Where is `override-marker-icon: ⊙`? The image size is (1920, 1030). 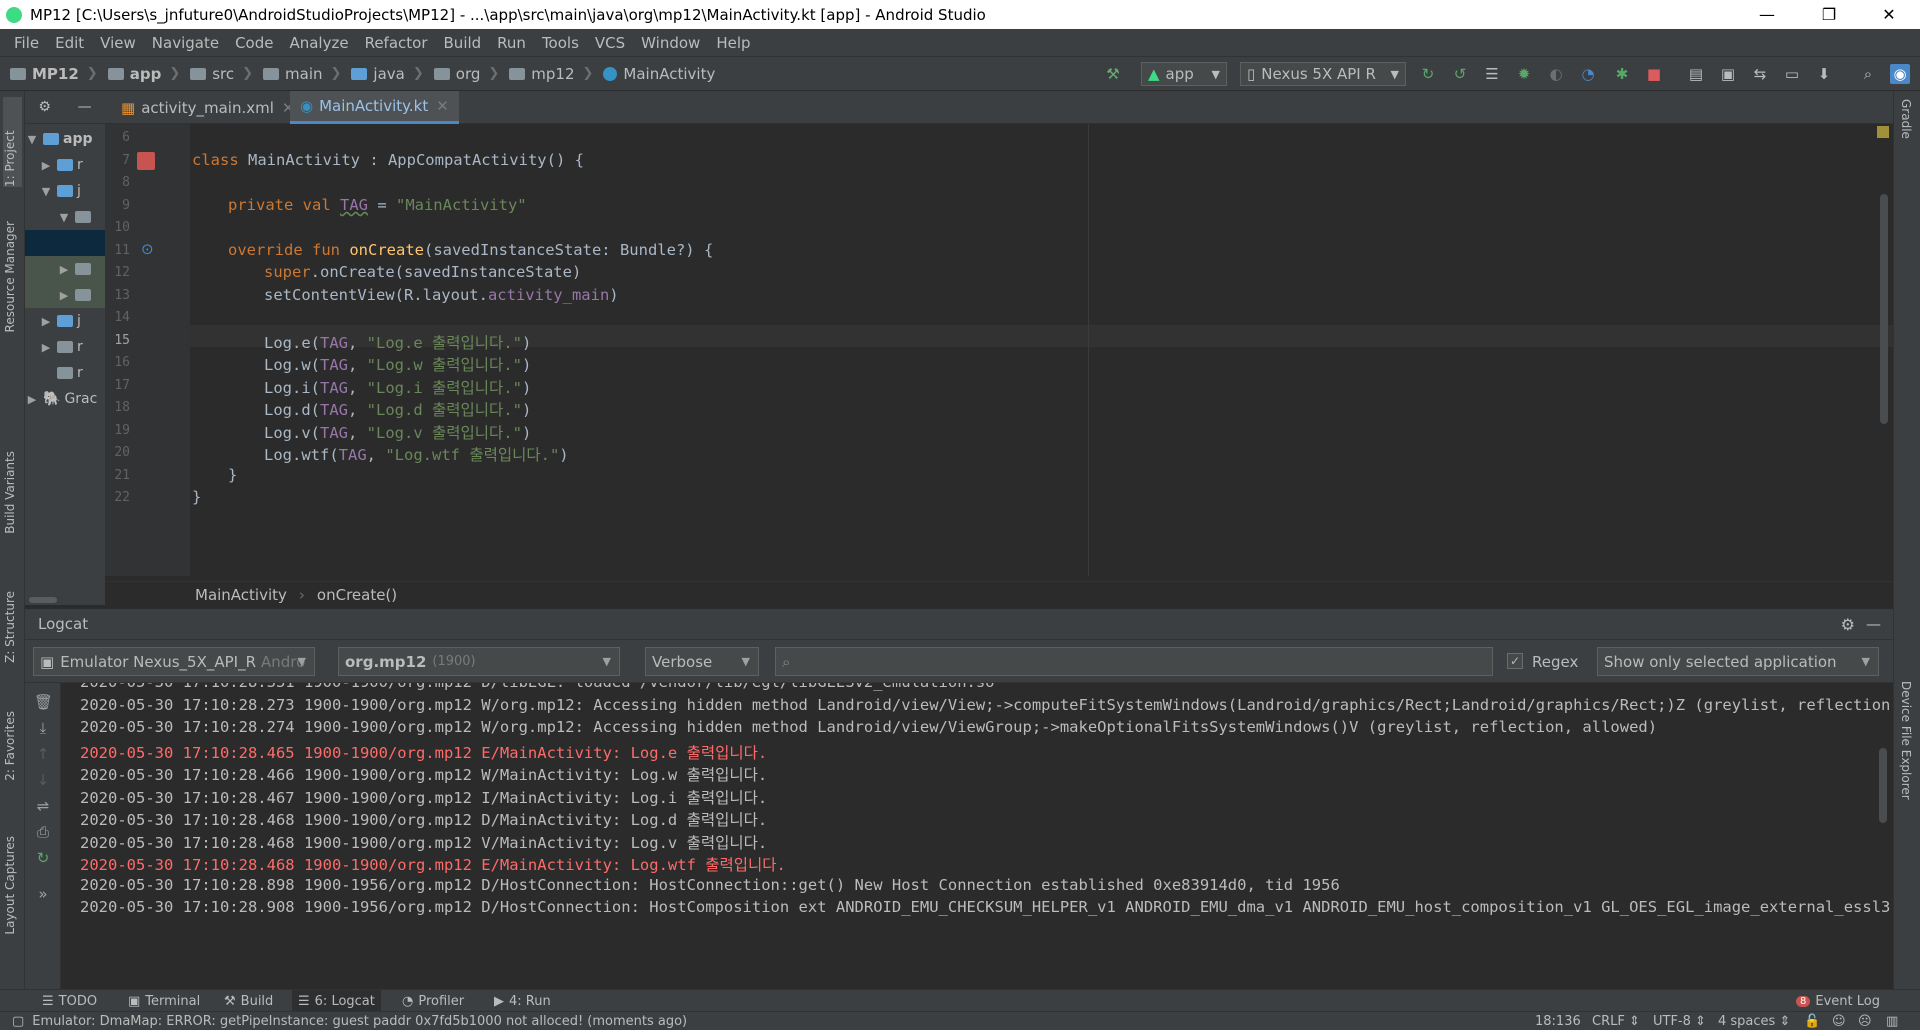 override-marker-icon: ⊙ is located at coordinates (147, 249).